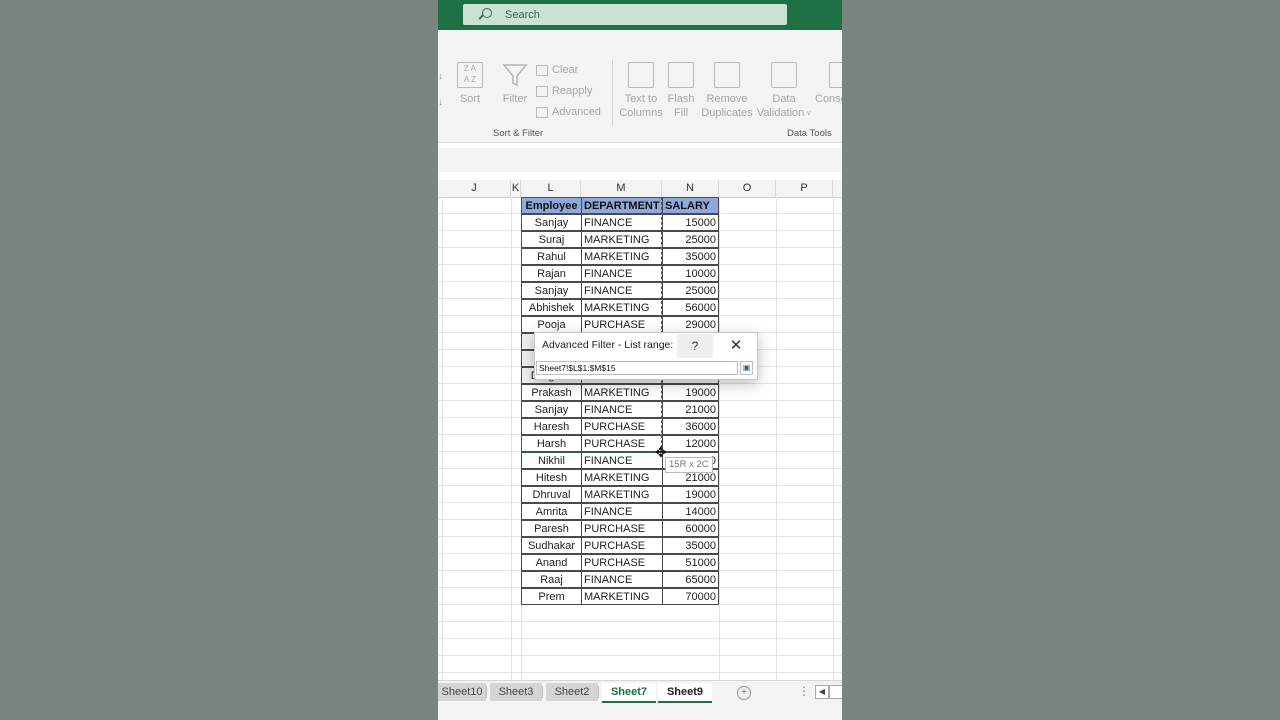  Describe the element at coordinates (462, 692) in the screenshot. I see `tab-sheet10: Sheet10` at that location.